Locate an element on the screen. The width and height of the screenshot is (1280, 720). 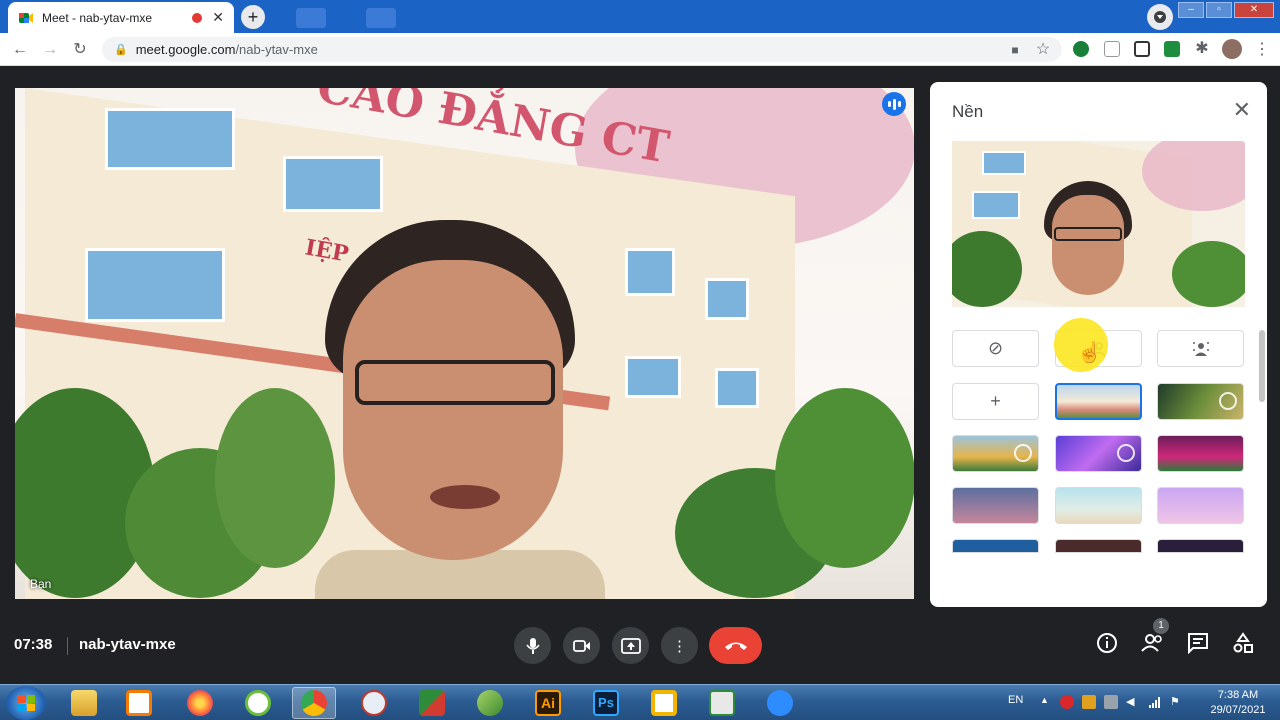
background-tile-space is located at coordinates (1098, 546).